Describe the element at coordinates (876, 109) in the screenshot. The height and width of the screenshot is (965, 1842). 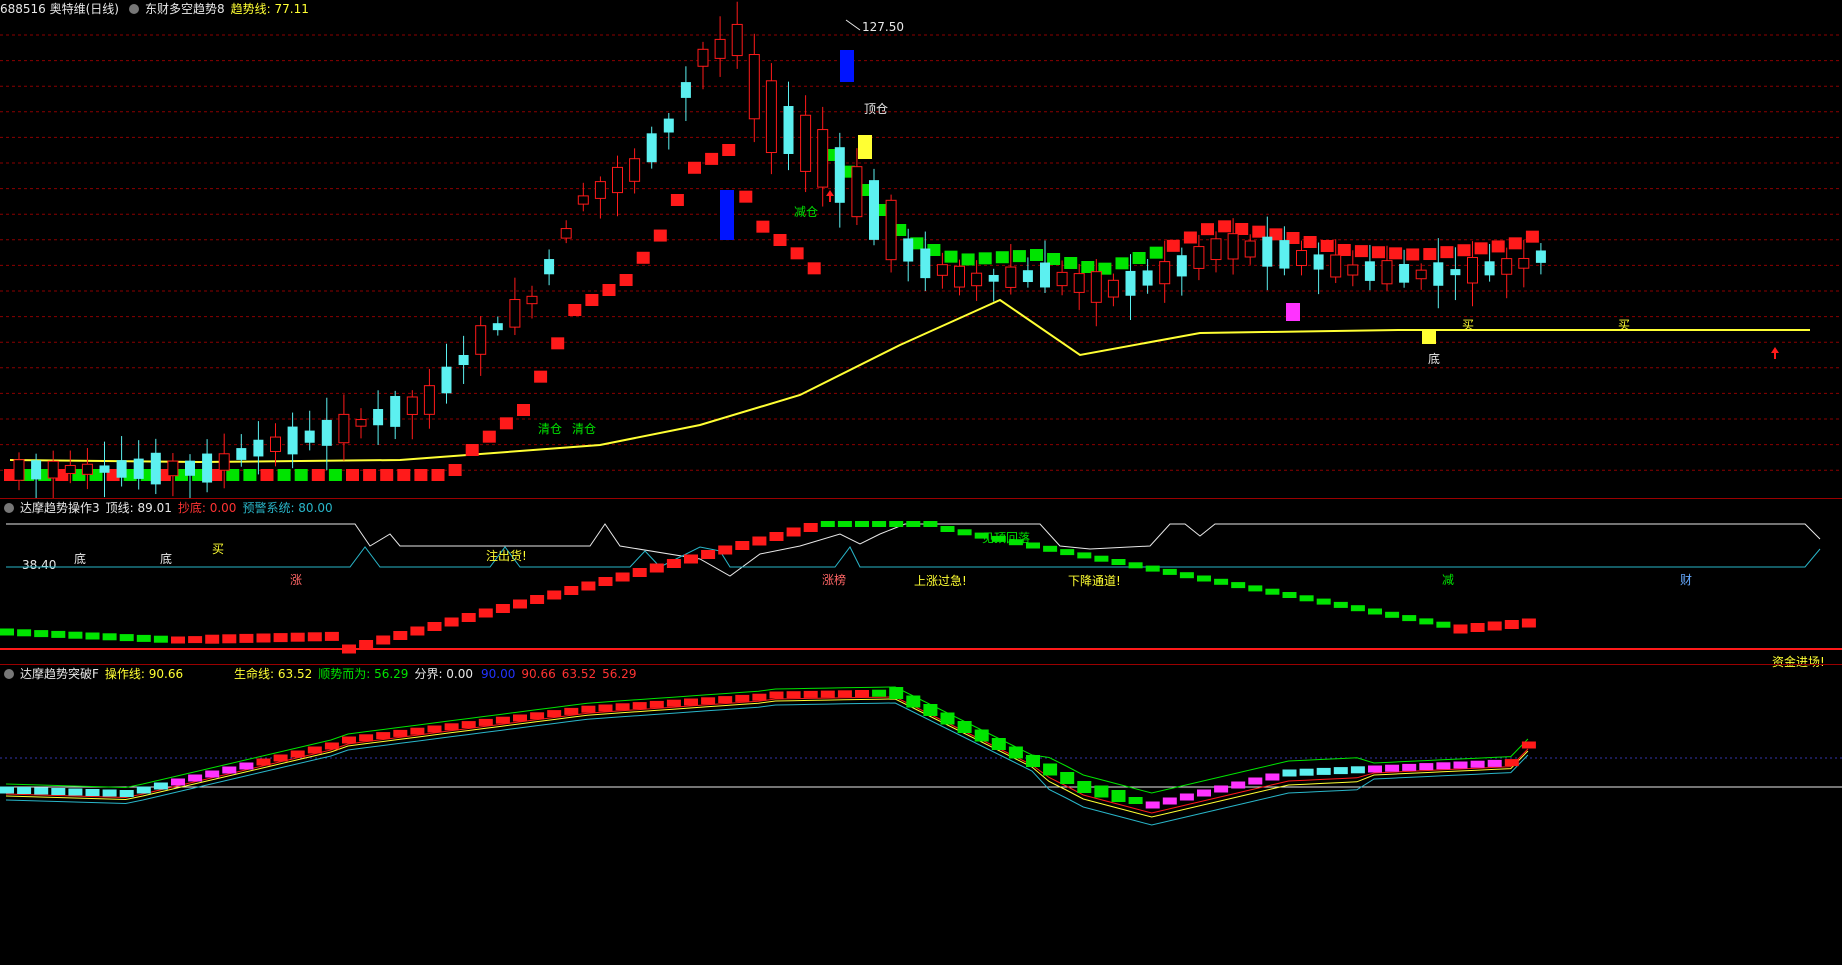
I see `top-position-label: 顶仓` at that location.